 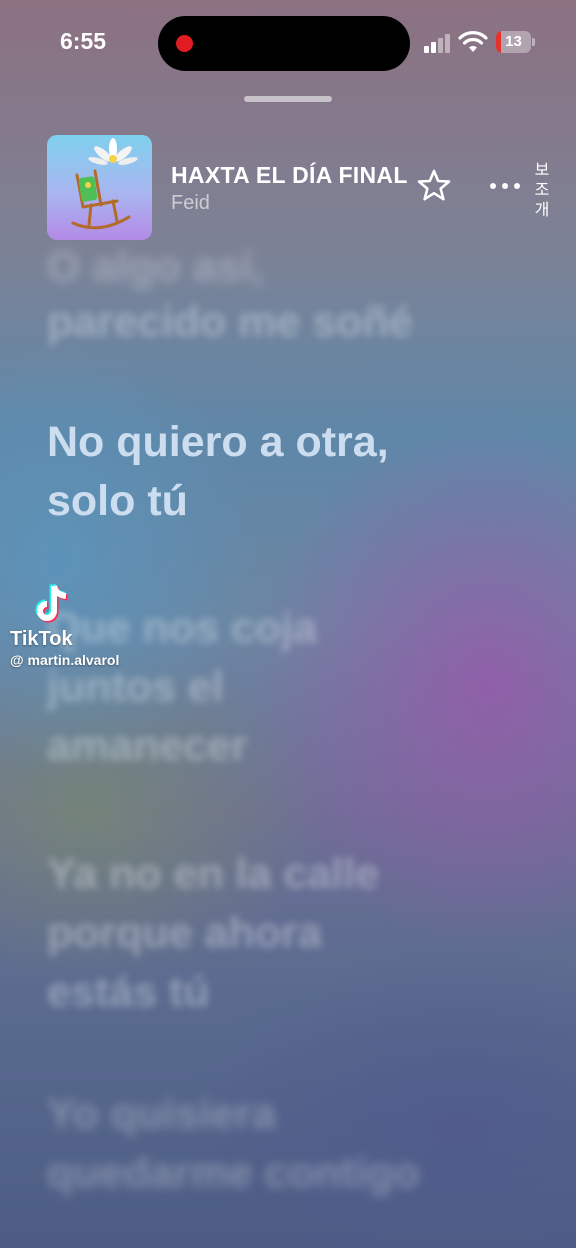 I want to click on battery-percentage: 13, so click(x=513, y=41).